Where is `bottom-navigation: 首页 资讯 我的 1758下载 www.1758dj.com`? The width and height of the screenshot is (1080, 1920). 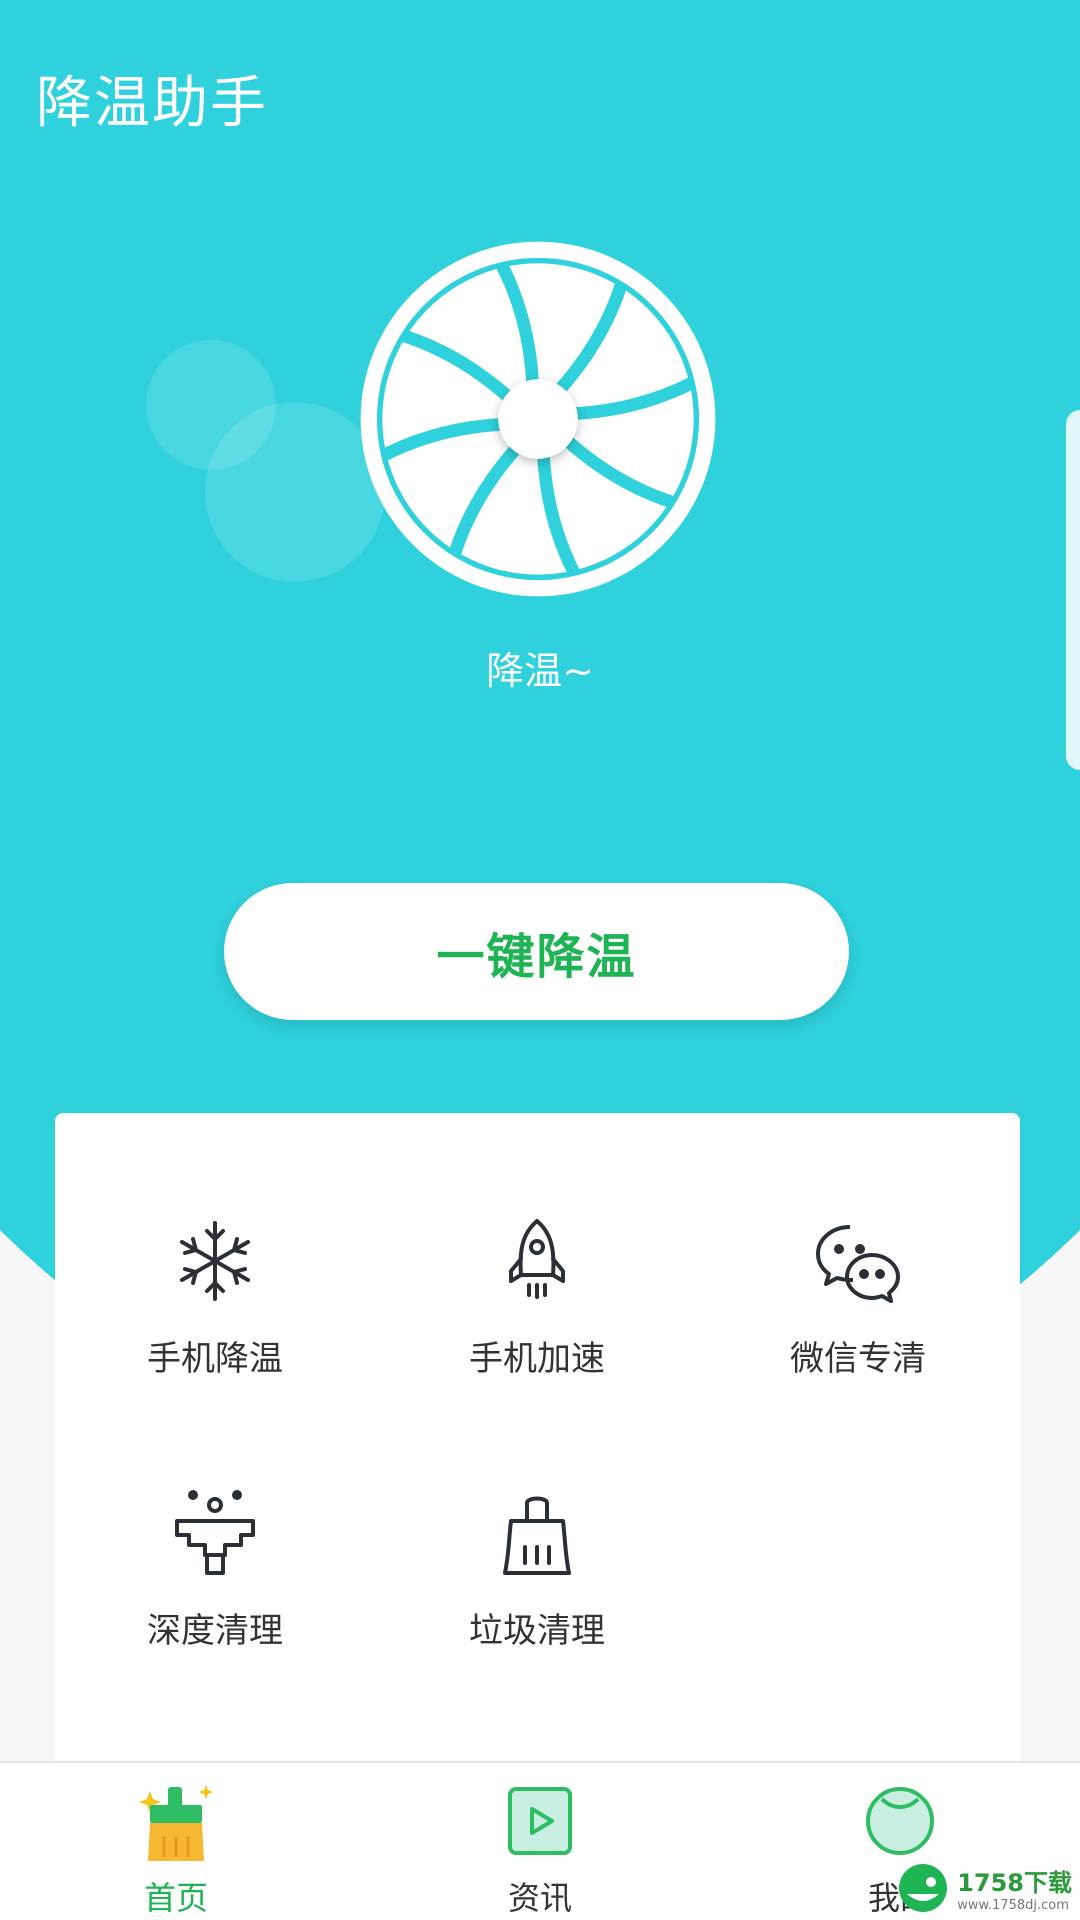
bottom-navigation: 首页 资讯 我的 1758下载 www.1758dj.com is located at coordinates (540, 1840).